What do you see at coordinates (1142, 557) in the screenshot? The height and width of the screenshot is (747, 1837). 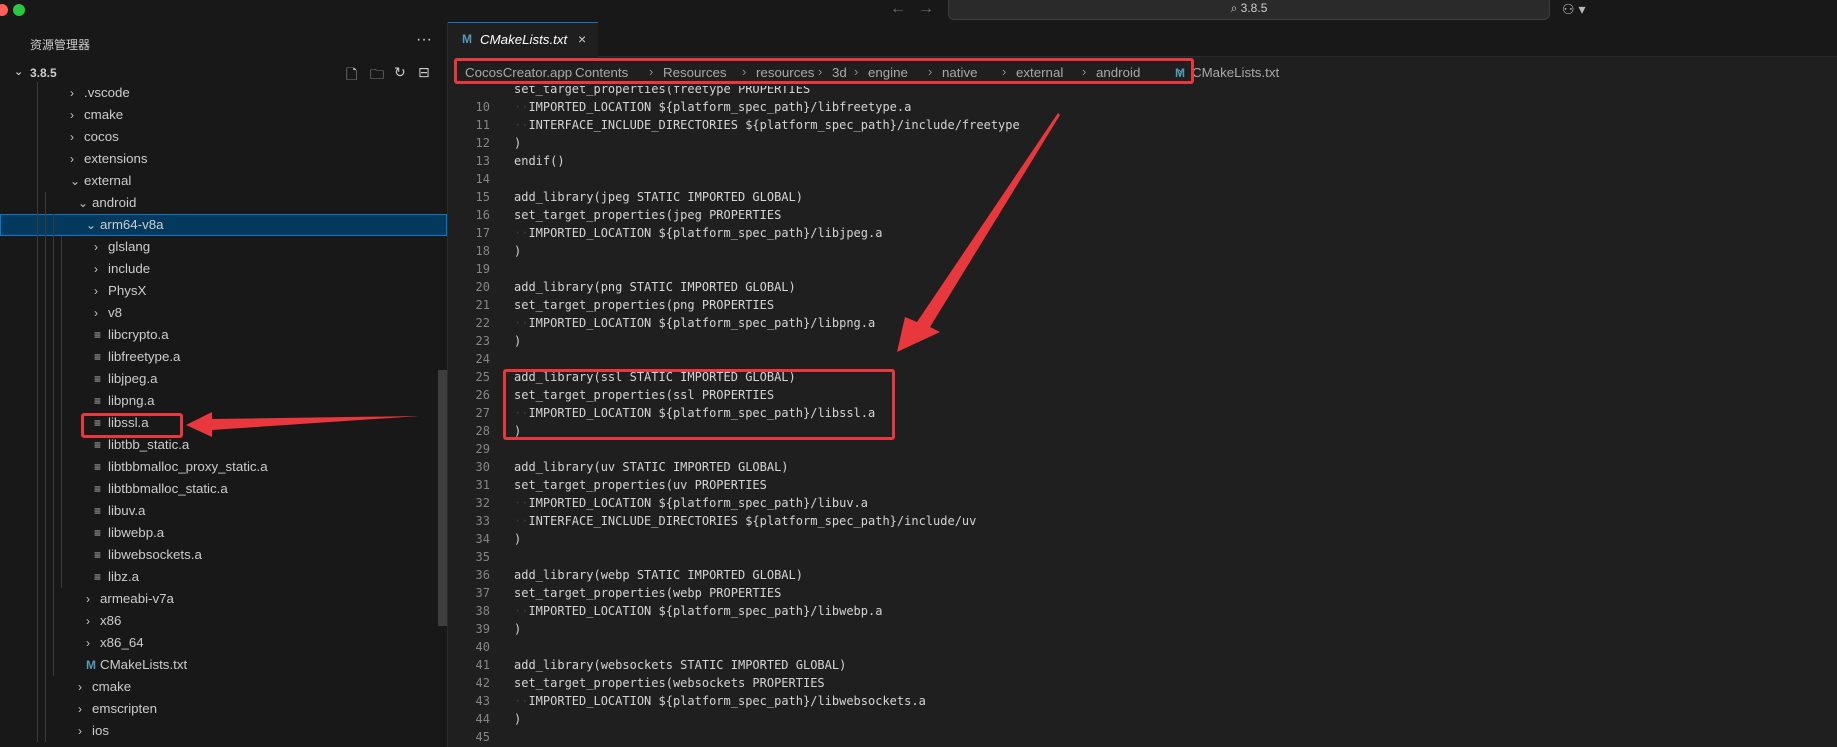 I see `code-line: 35` at bounding box center [1142, 557].